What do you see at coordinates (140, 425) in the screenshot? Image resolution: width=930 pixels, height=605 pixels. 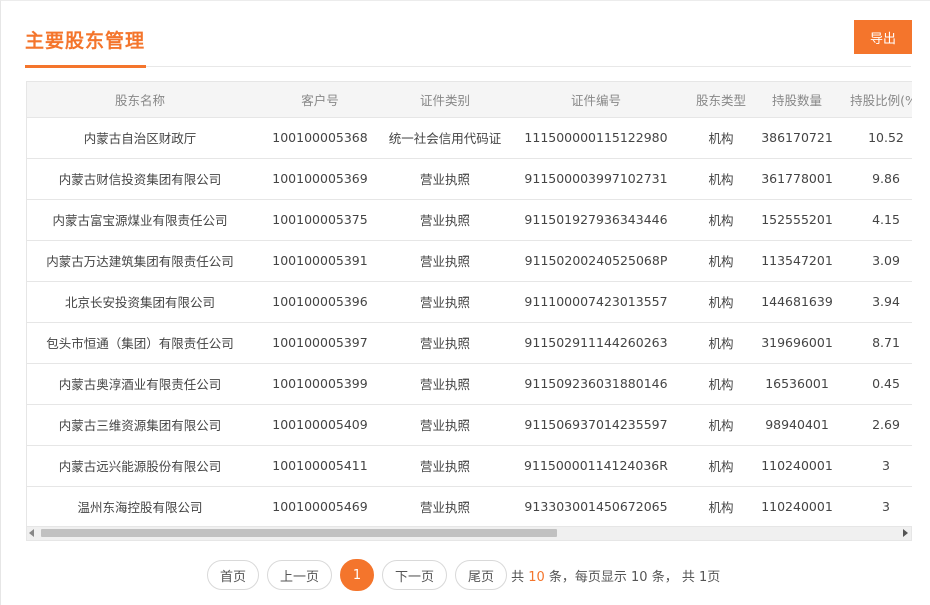 I see `table-cell: 内蒙古三维资源集团有限公司` at bounding box center [140, 425].